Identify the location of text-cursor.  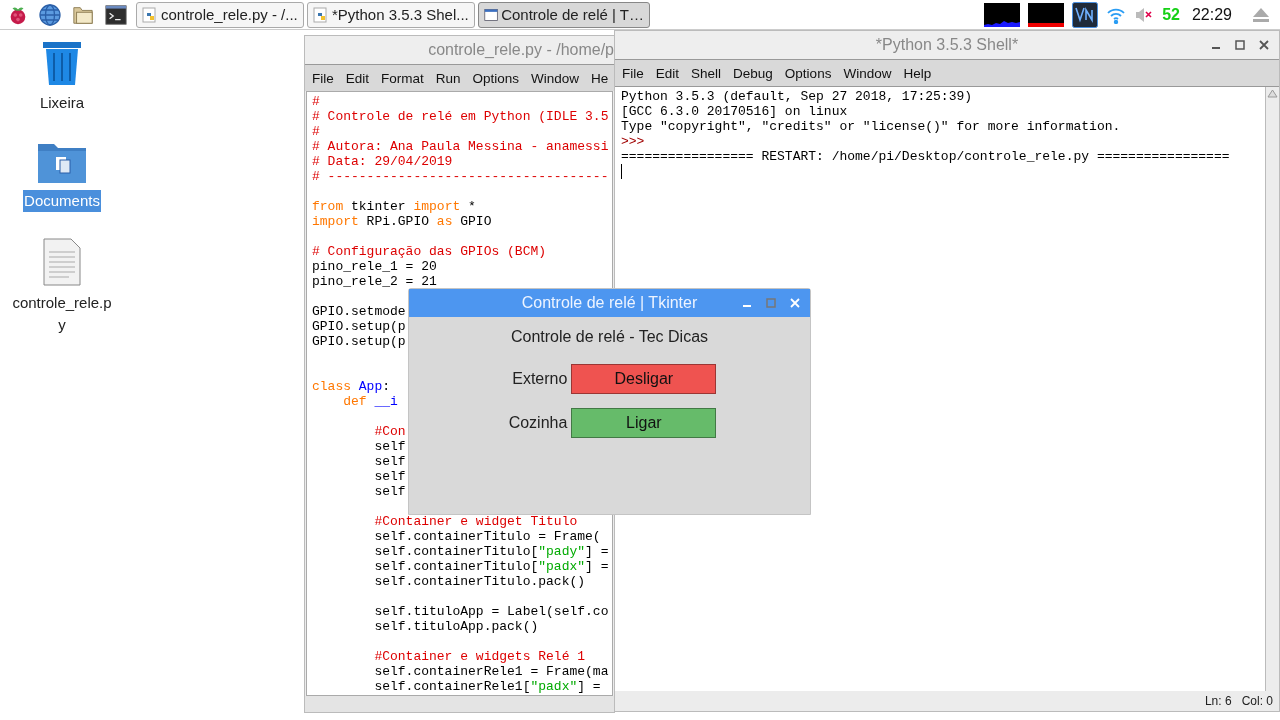
(621, 171).